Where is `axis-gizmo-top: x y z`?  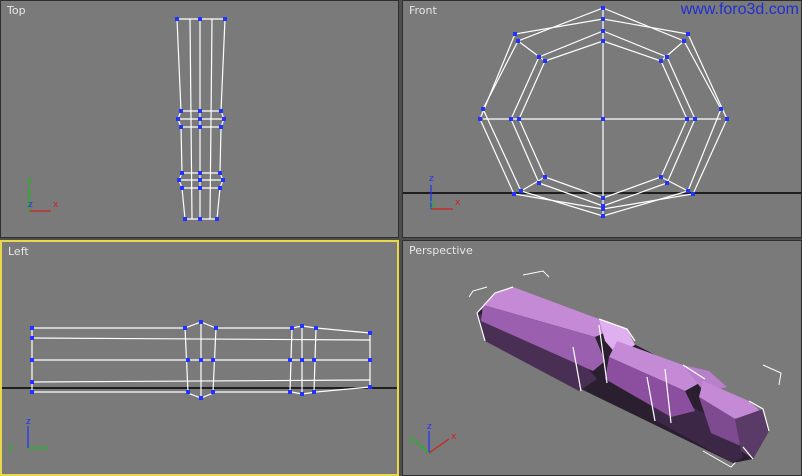 axis-gizmo-top: x y z is located at coordinates (43, 194).